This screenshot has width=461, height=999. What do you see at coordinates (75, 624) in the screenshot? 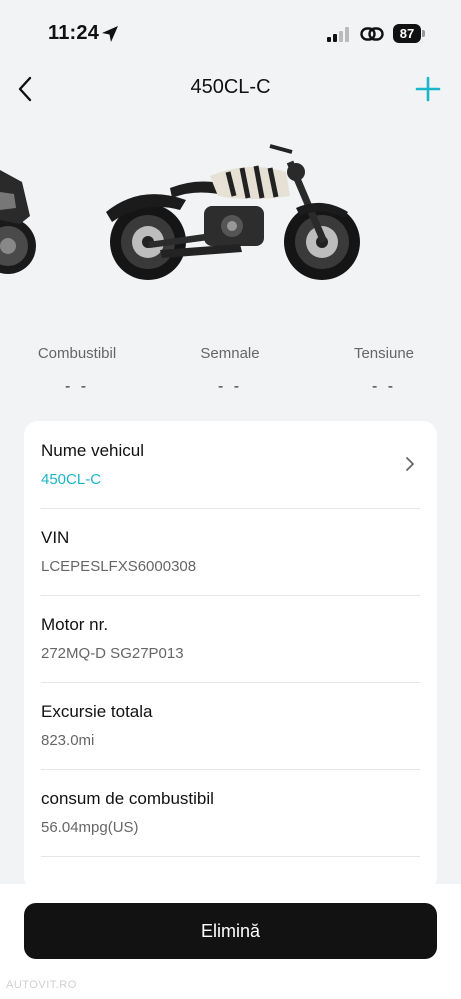
I see `row-label: Motor nr.` at bounding box center [75, 624].